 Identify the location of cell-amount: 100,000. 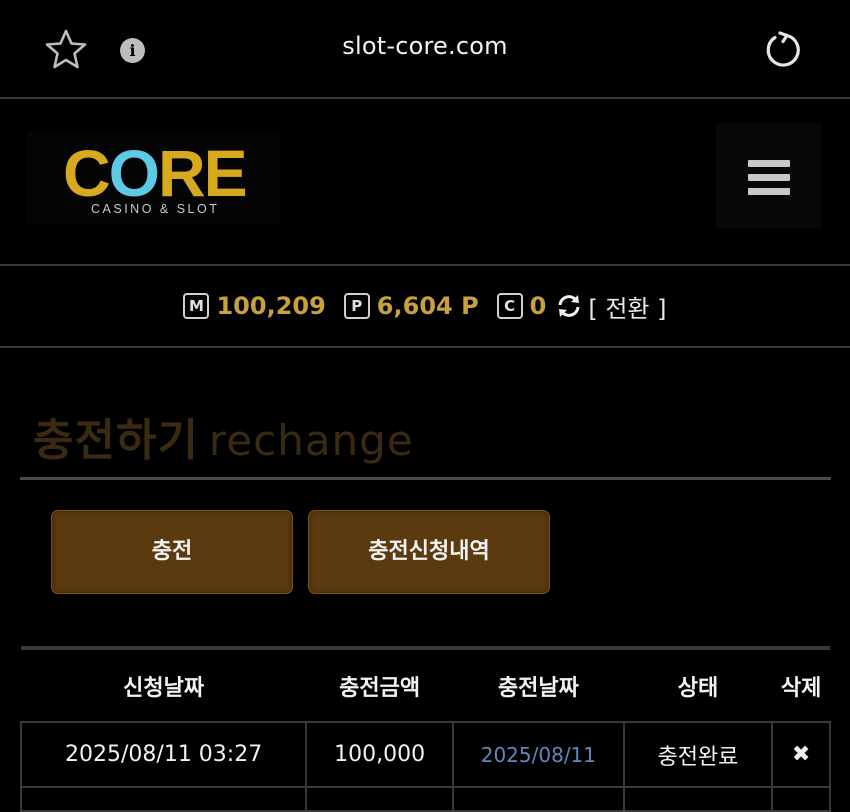
(379, 754).